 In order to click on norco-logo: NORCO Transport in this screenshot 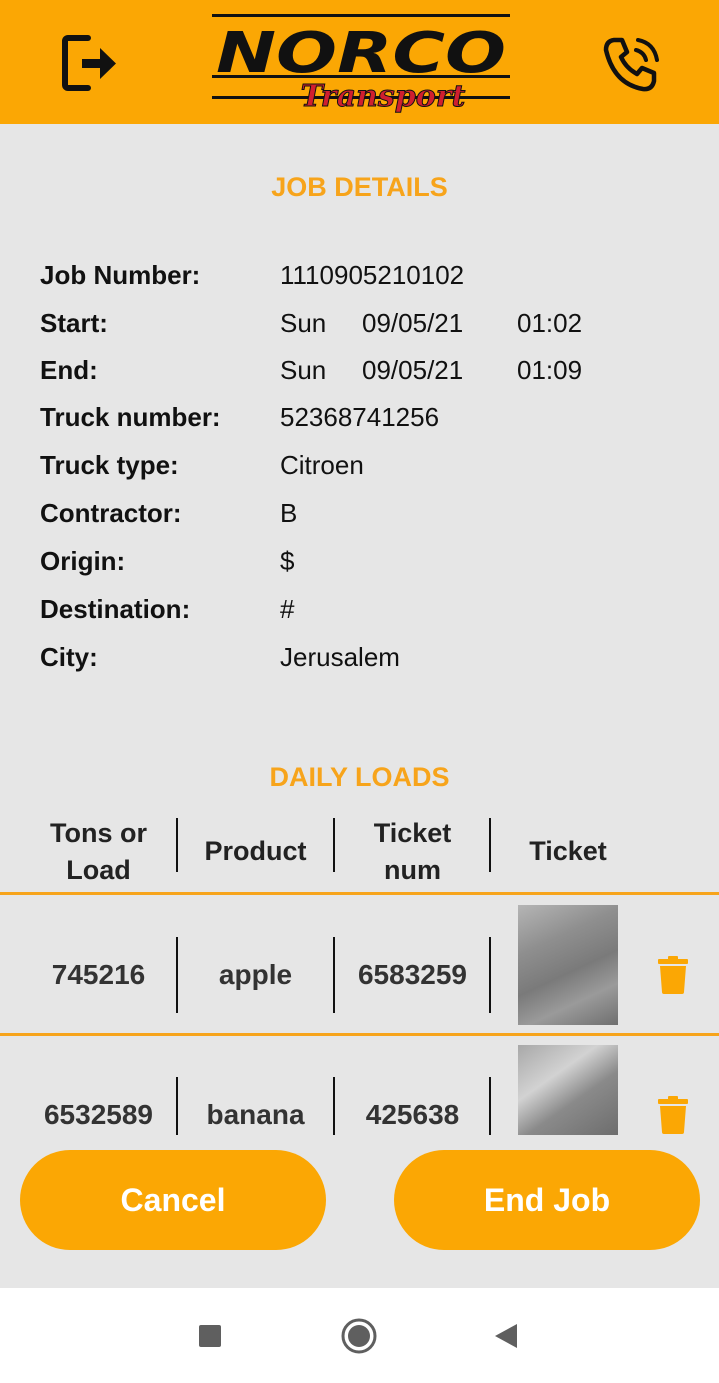, I will do `click(361, 64)`.